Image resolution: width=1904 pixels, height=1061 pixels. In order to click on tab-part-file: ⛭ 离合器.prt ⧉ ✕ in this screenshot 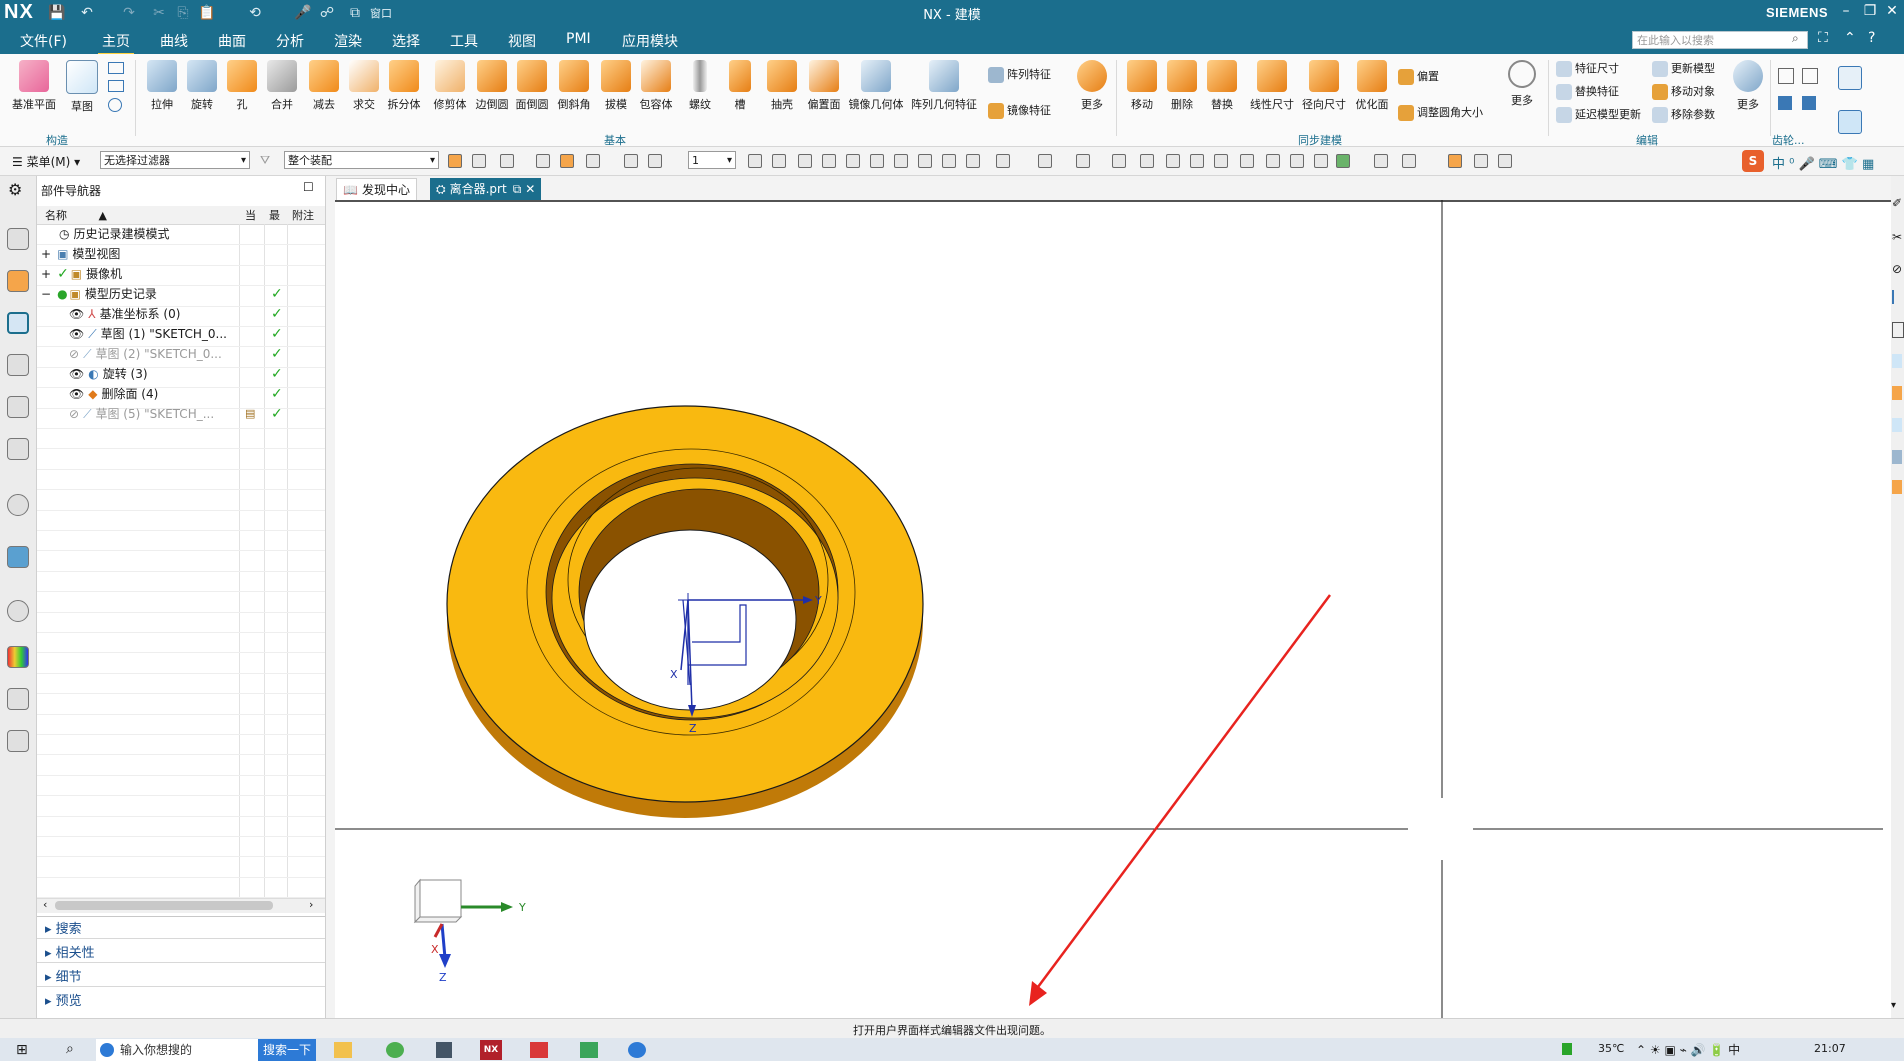, I will do `click(486, 189)`.